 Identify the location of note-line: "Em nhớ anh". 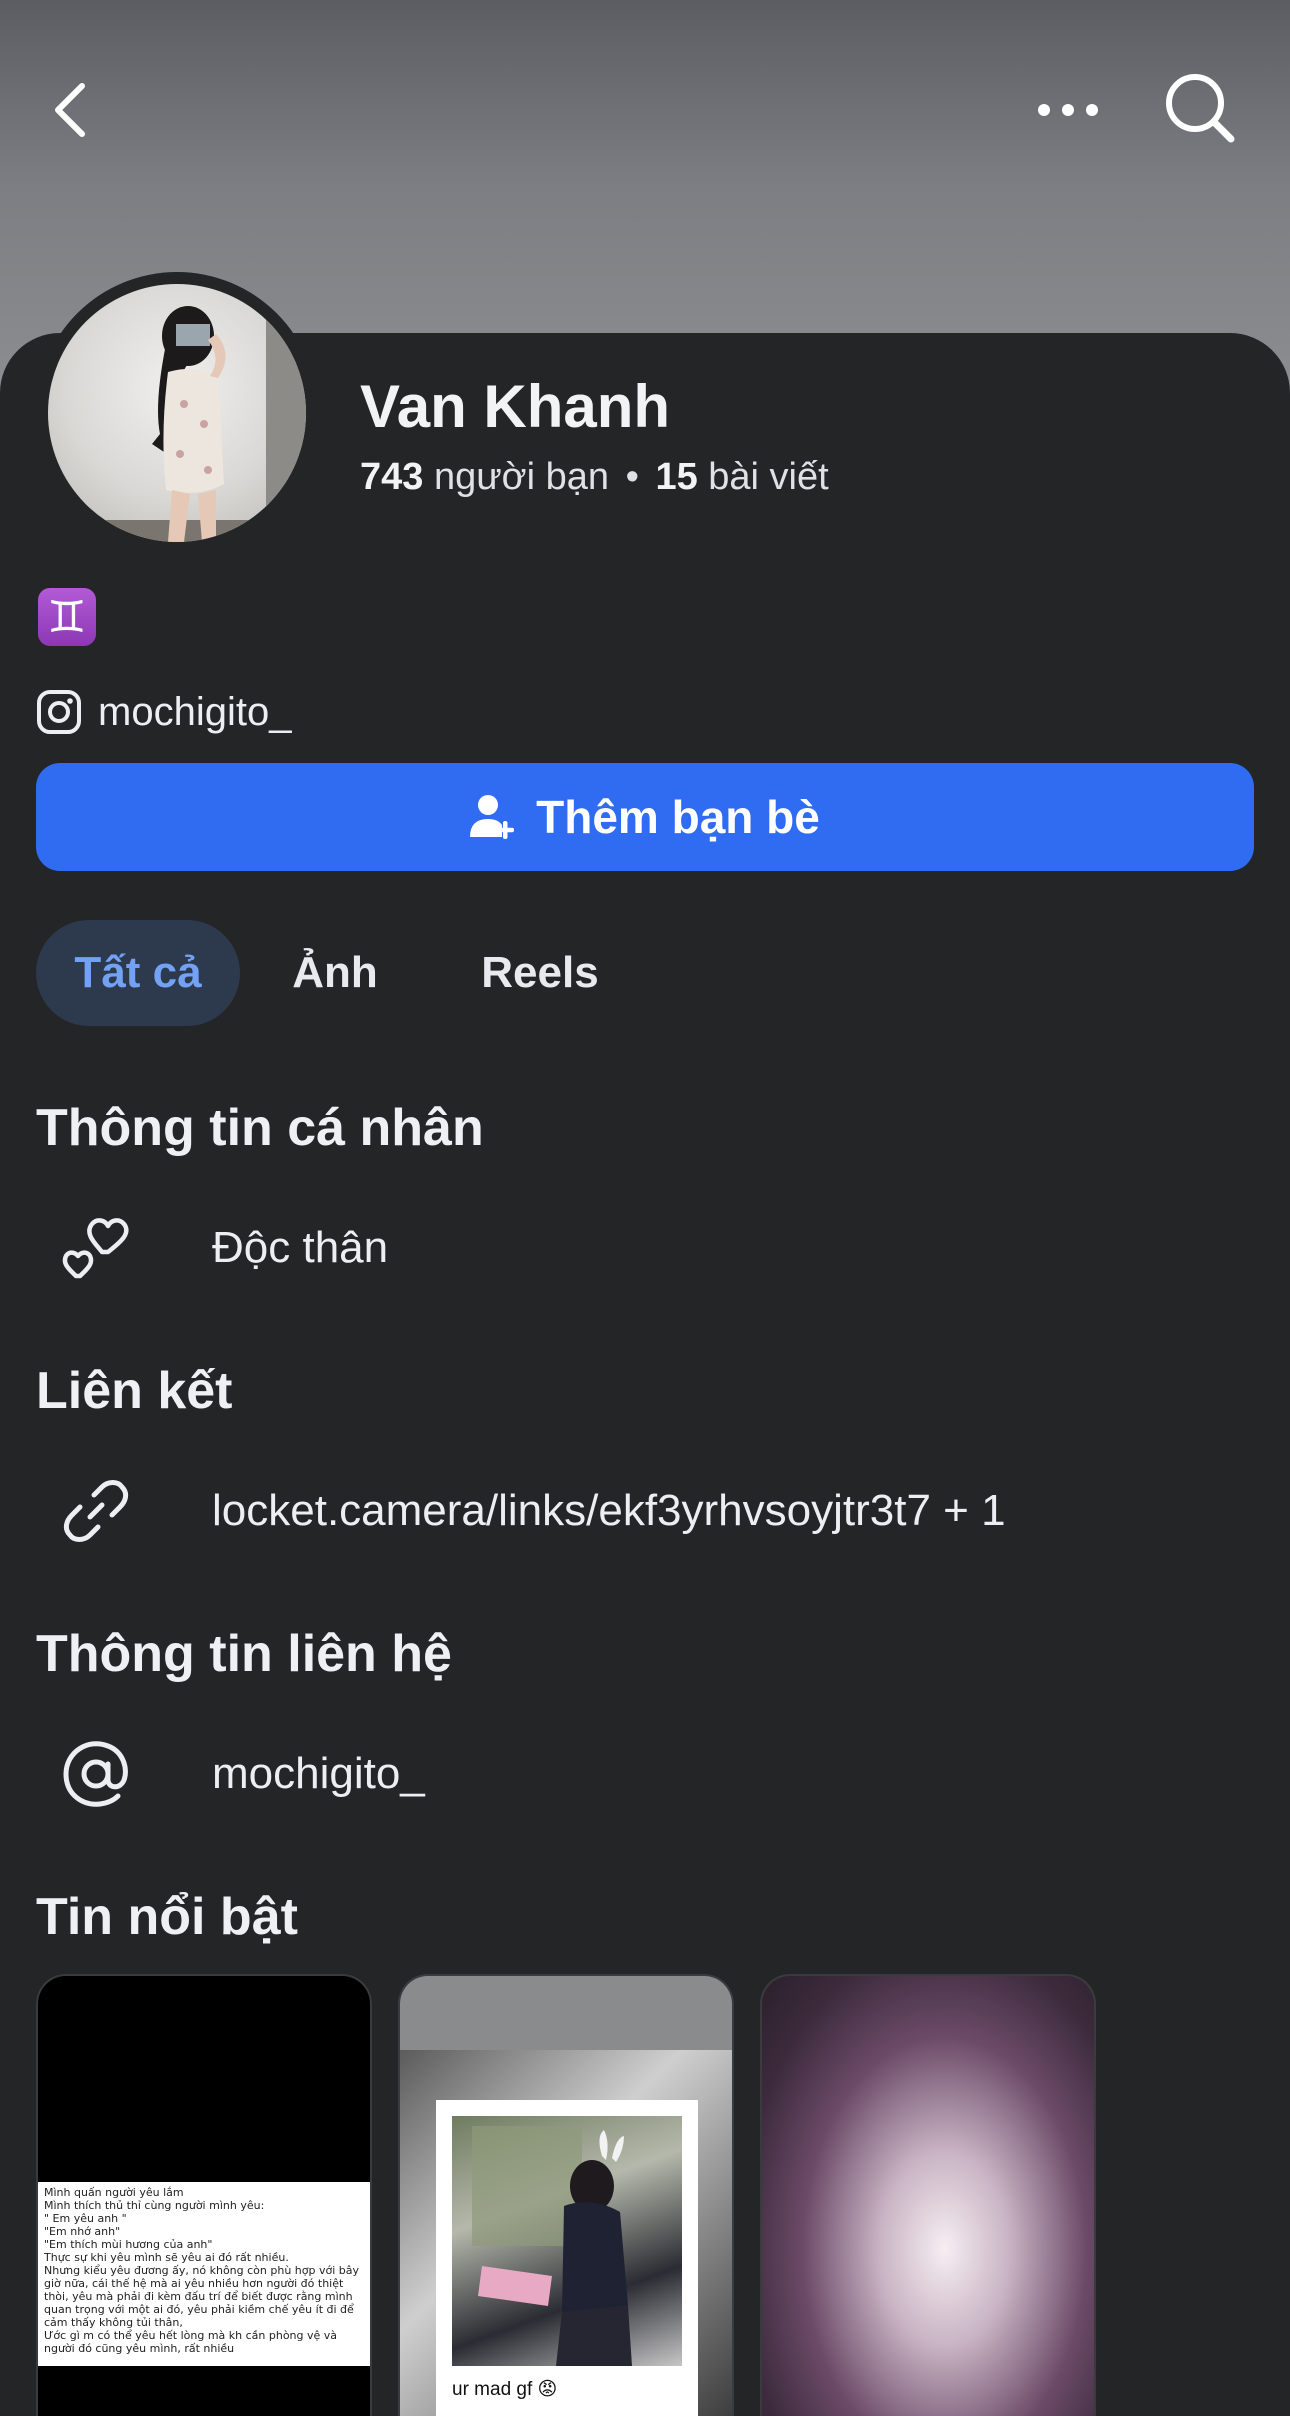
(82, 2231).